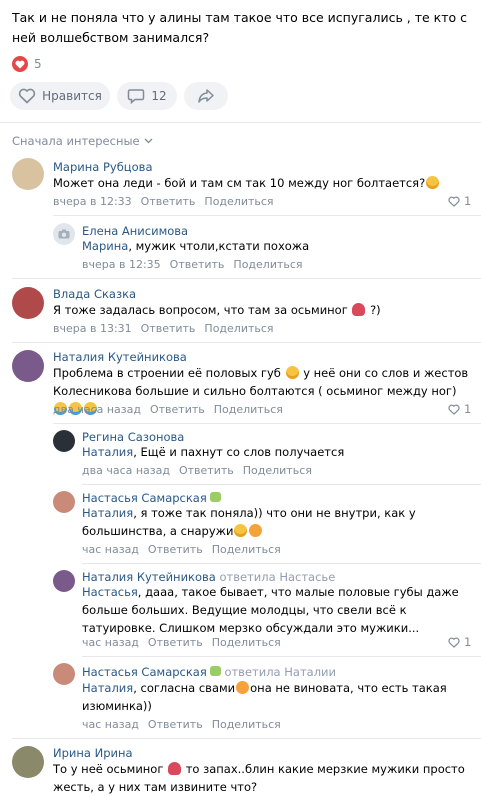 This screenshot has width=481, height=796. What do you see at coordinates (92, 328) in the screenshot?
I see `comment-time: вчера в 13:31` at bounding box center [92, 328].